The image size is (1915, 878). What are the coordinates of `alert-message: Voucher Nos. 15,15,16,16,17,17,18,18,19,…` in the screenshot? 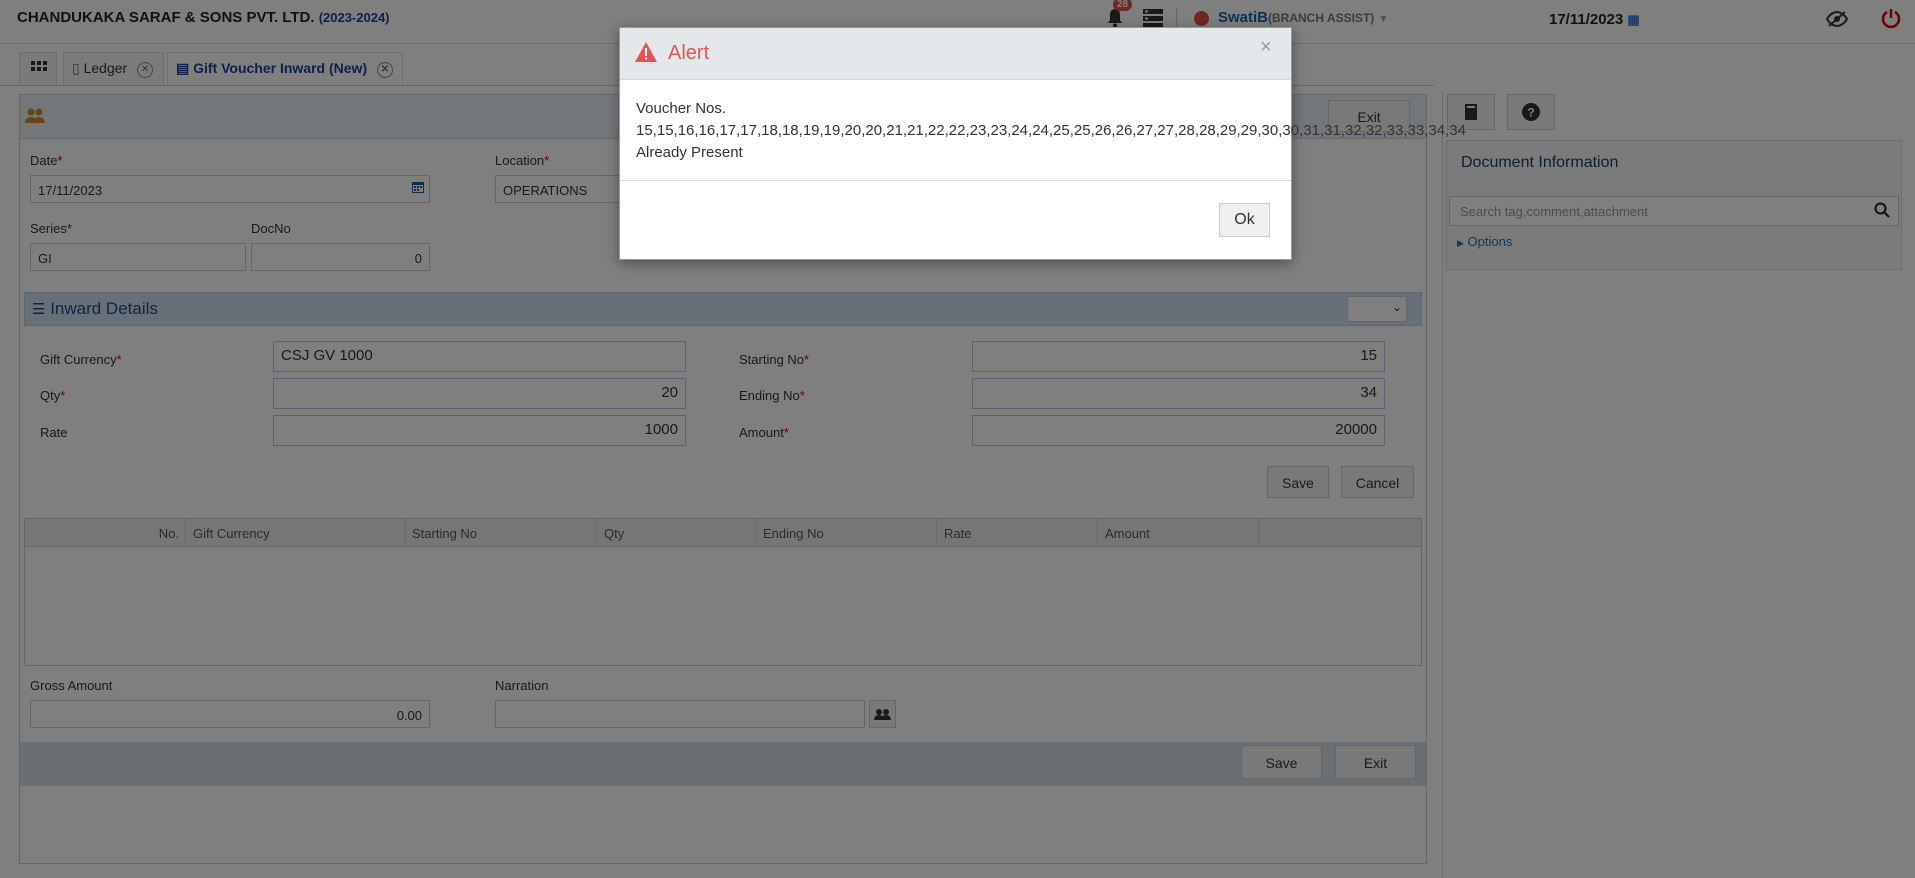 It's located at (1051, 131).